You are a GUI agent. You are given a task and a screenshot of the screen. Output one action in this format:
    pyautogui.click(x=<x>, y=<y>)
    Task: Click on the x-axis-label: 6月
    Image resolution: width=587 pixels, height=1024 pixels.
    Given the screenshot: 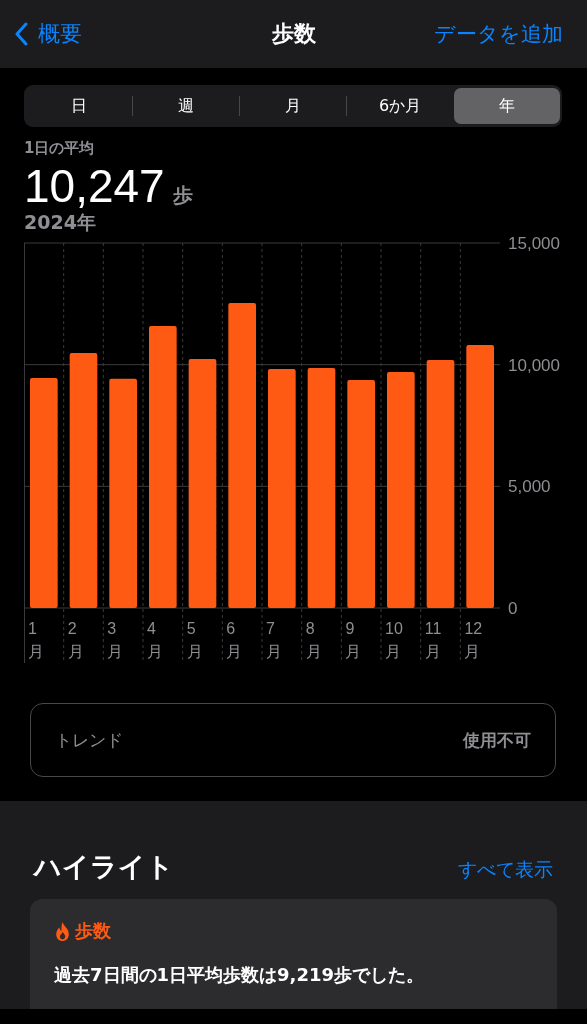 What is the action you would take?
    pyautogui.click(x=235, y=640)
    